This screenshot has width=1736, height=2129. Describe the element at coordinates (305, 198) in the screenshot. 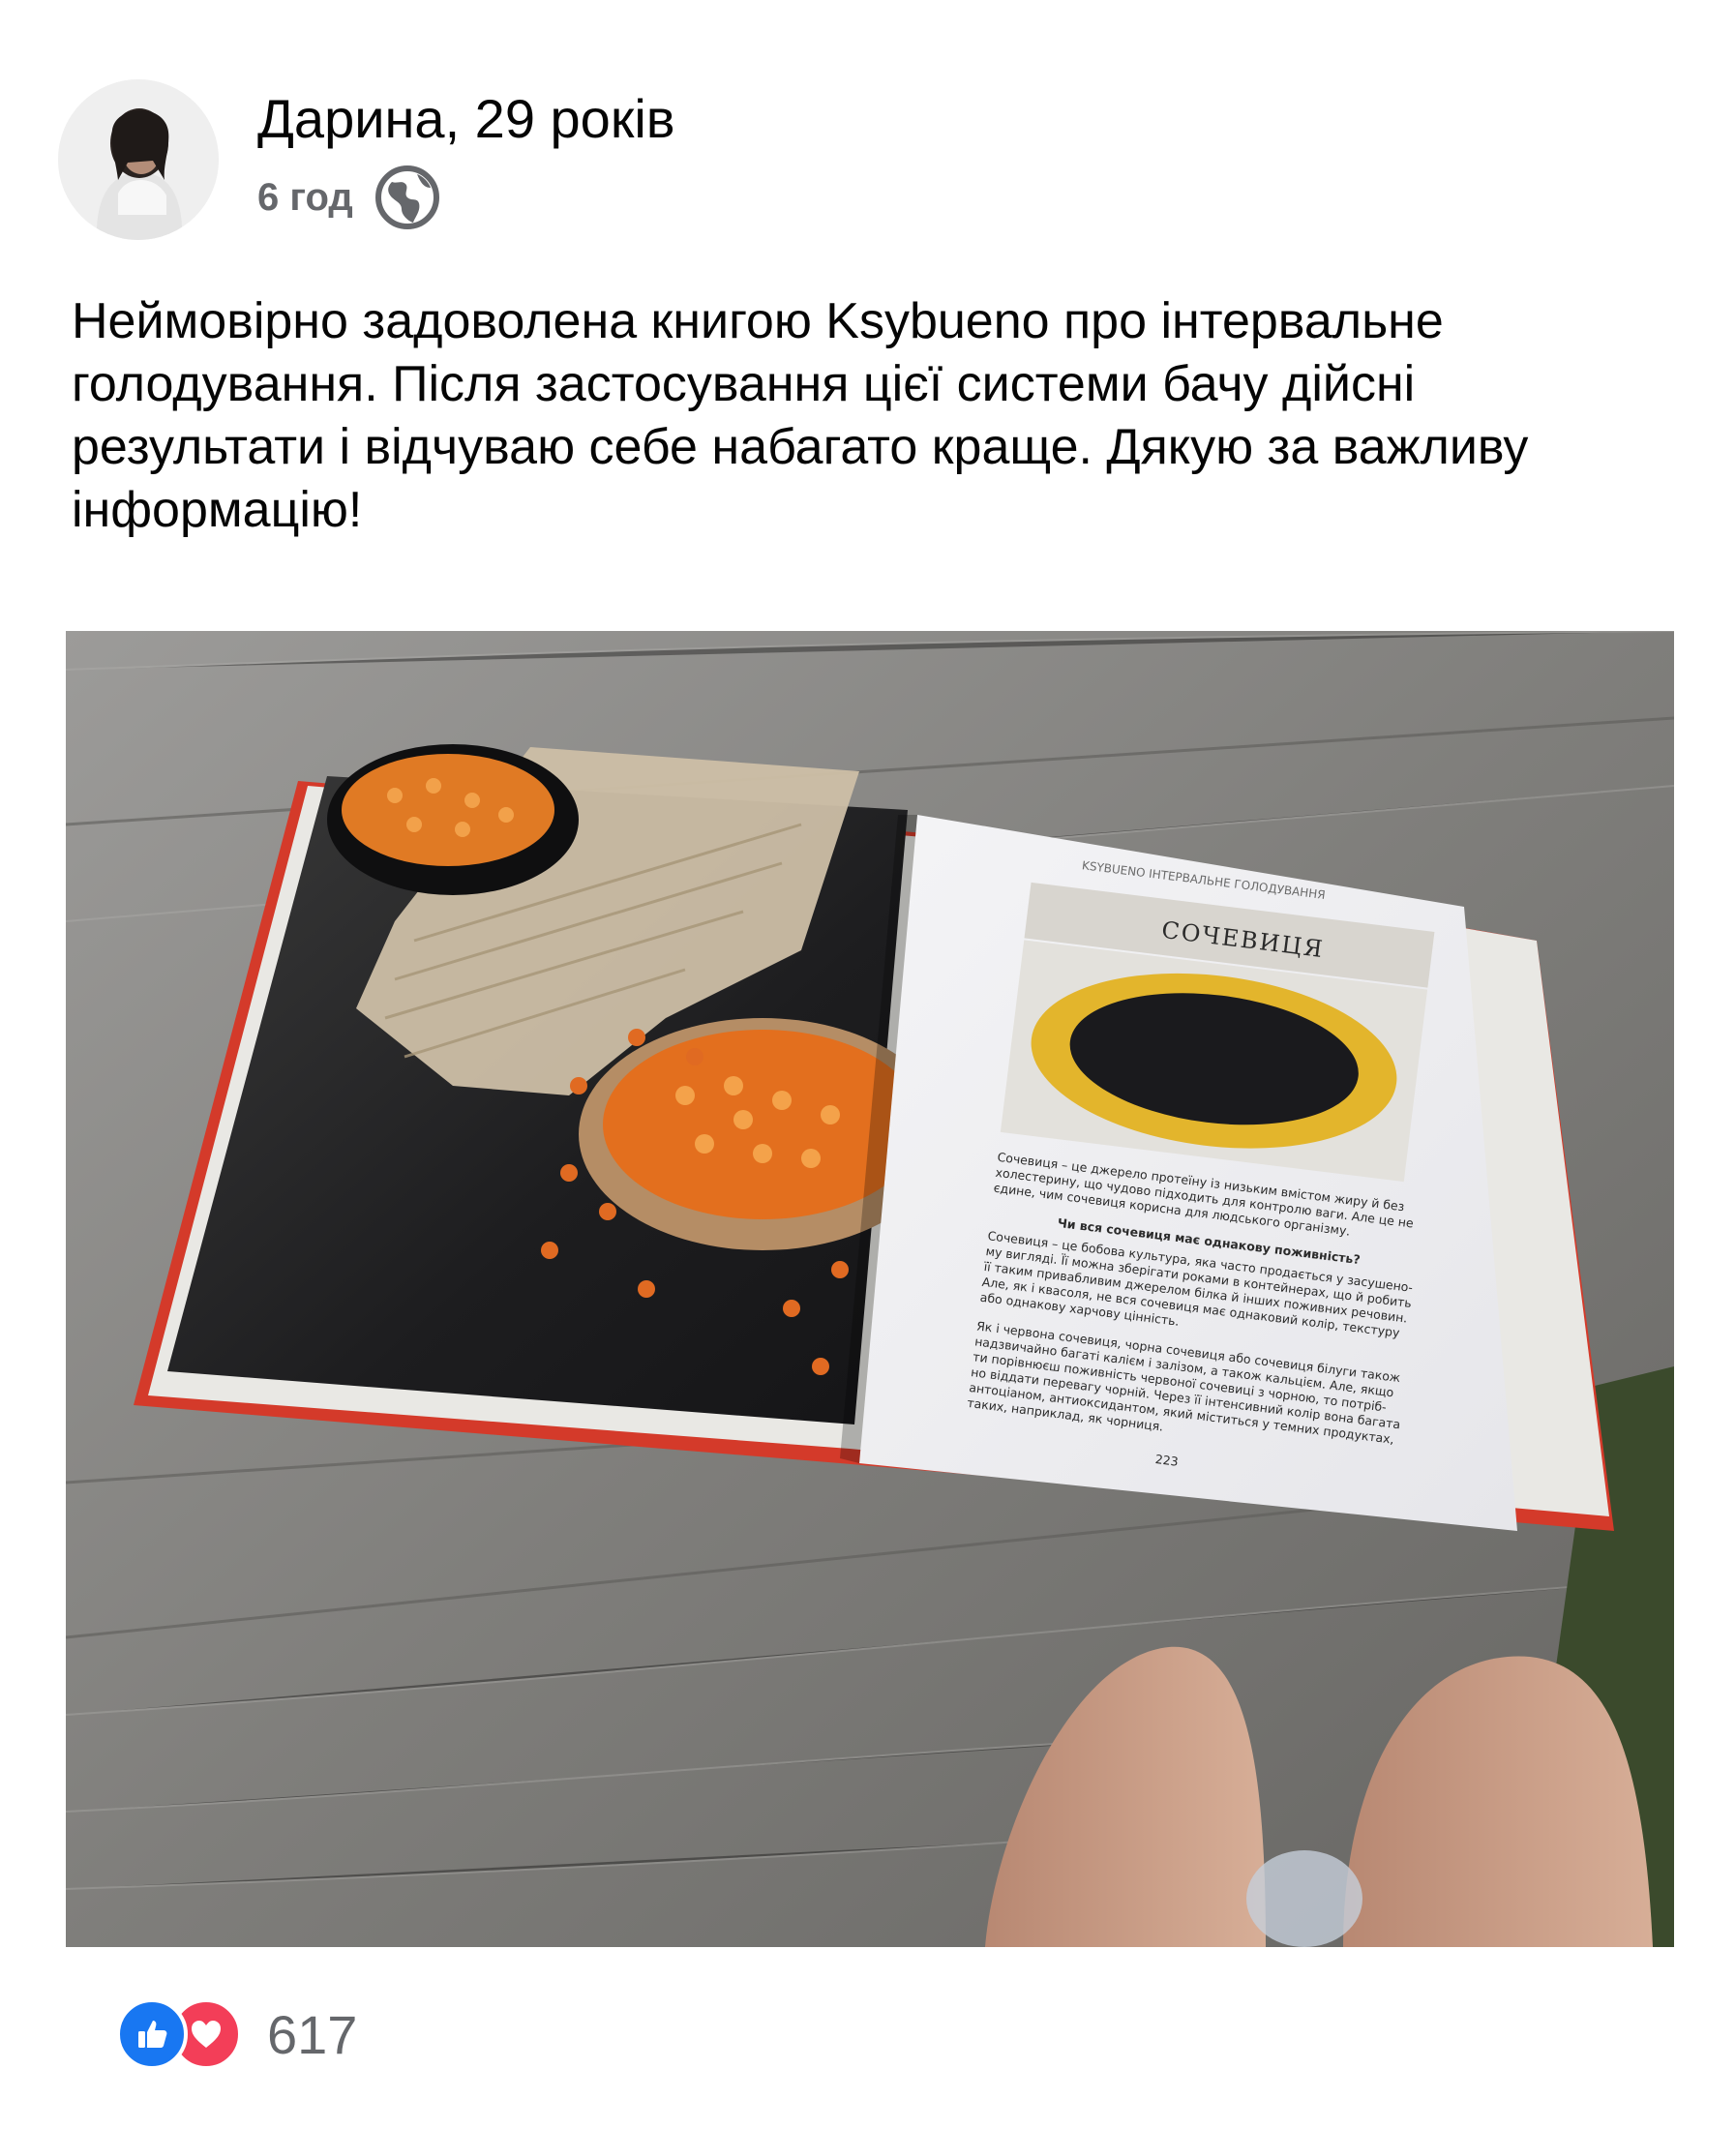

I see `post-time: 6 год` at that location.